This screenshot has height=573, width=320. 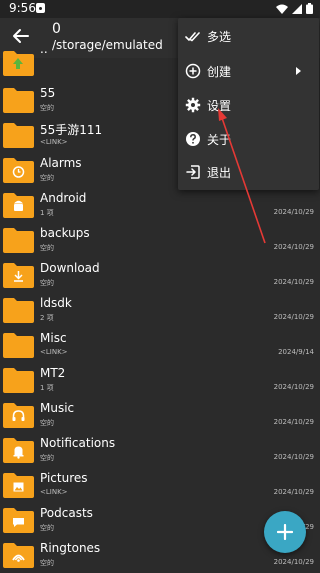 I want to click on file-name: Android, so click(x=63, y=198).